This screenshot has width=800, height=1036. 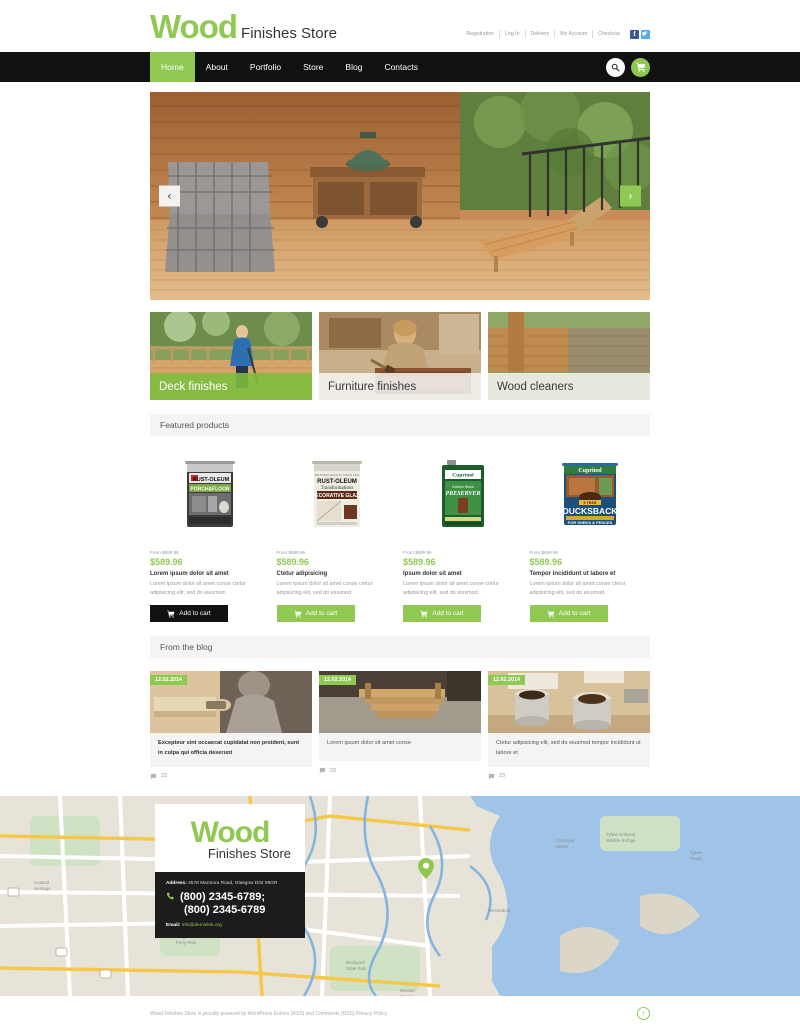 What do you see at coordinates (220, 217) in the screenshot?
I see `metal-chair` at bounding box center [220, 217].